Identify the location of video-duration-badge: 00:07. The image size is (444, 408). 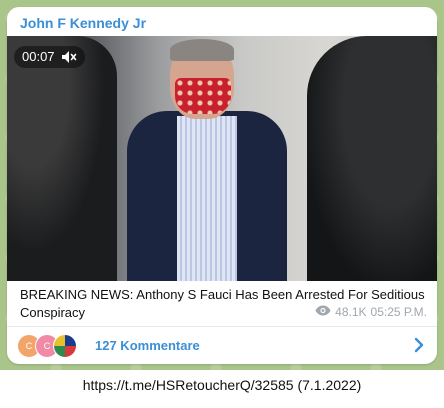
(49, 57).